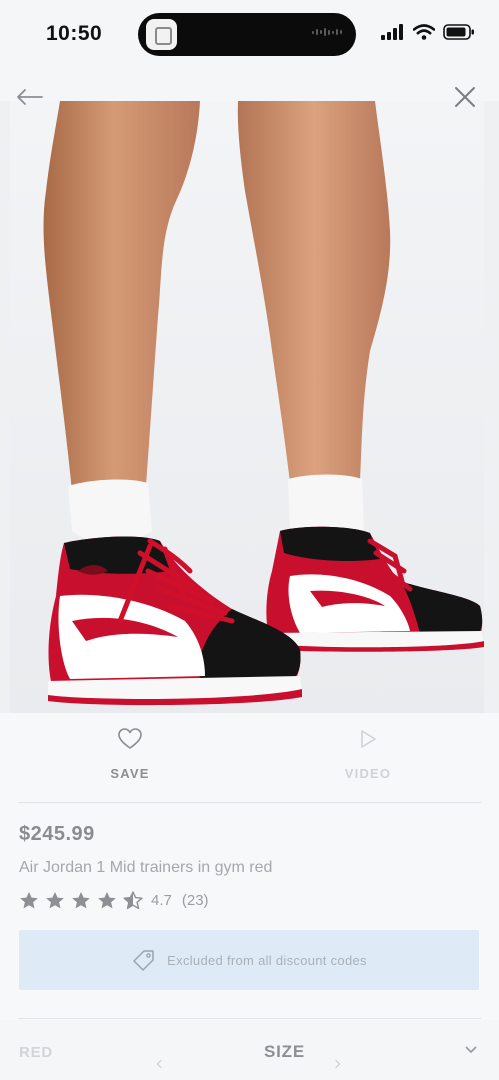  I want to click on discount-notice: Excluded from all discount codes, so click(249, 960).